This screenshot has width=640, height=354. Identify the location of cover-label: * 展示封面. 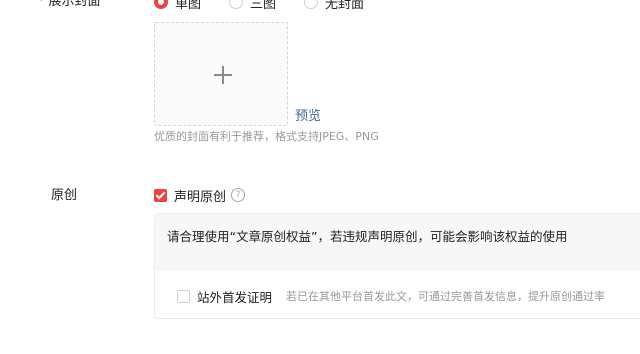
(69, 5).